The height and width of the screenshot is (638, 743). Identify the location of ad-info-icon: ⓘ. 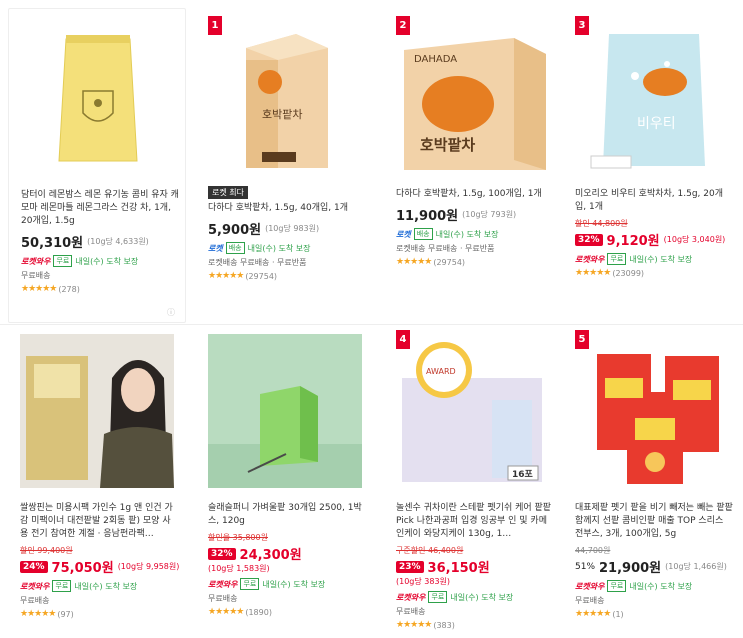
(171, 312).